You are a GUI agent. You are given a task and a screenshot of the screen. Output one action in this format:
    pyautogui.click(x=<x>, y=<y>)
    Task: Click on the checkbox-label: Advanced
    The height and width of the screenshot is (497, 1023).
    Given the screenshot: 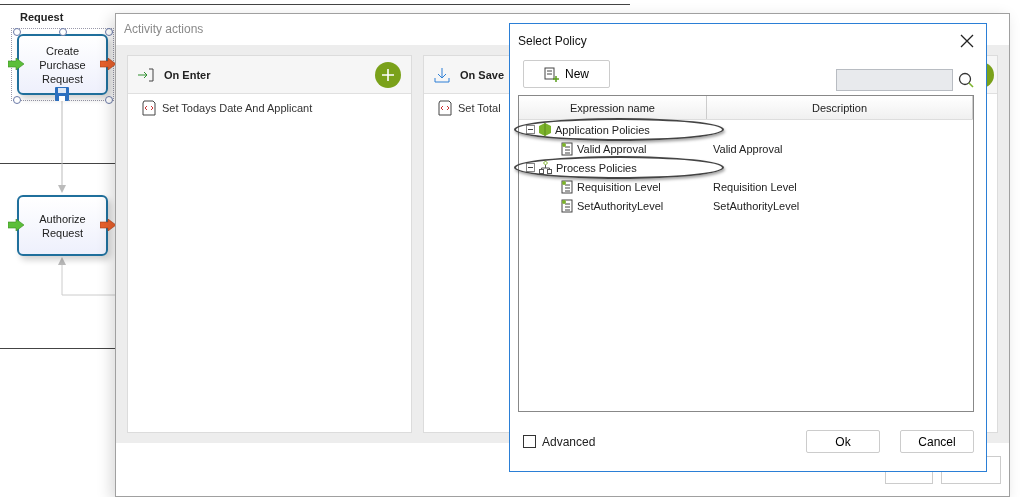 What is the action you would take?
    pyautogui.click(x=569, y=441)
    